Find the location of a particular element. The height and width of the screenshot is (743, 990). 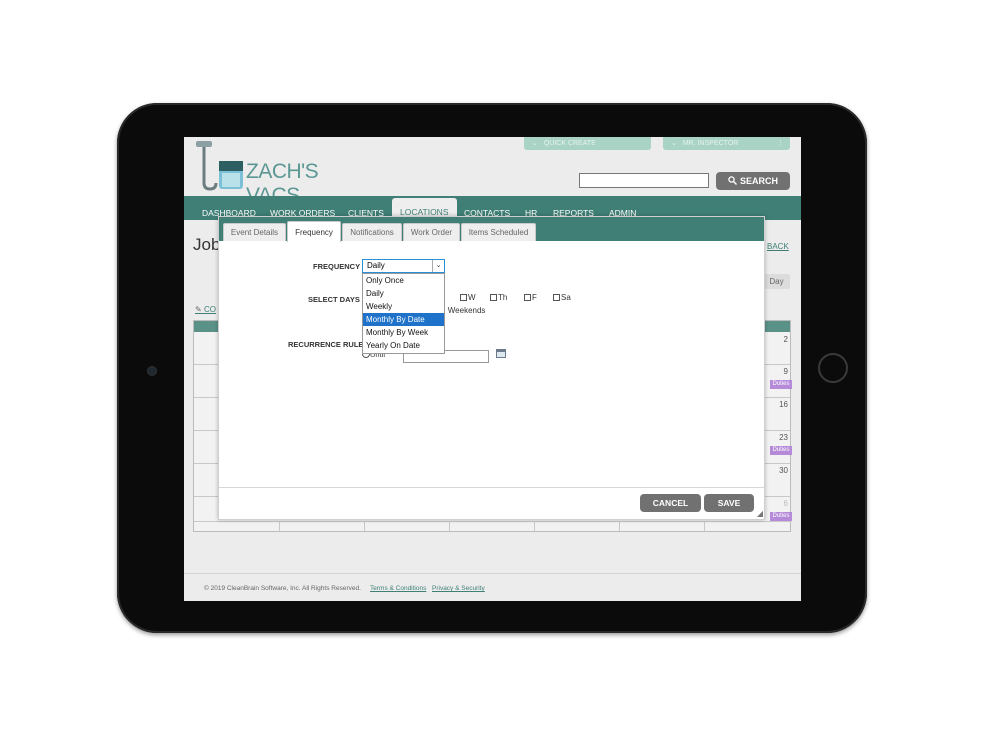

tab-items-scheduled: Items Scheduled is located at coordinates (498, 232).